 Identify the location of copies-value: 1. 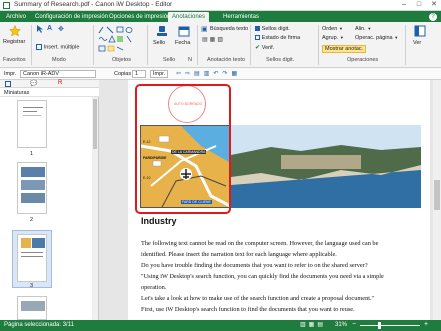
(137, 74).